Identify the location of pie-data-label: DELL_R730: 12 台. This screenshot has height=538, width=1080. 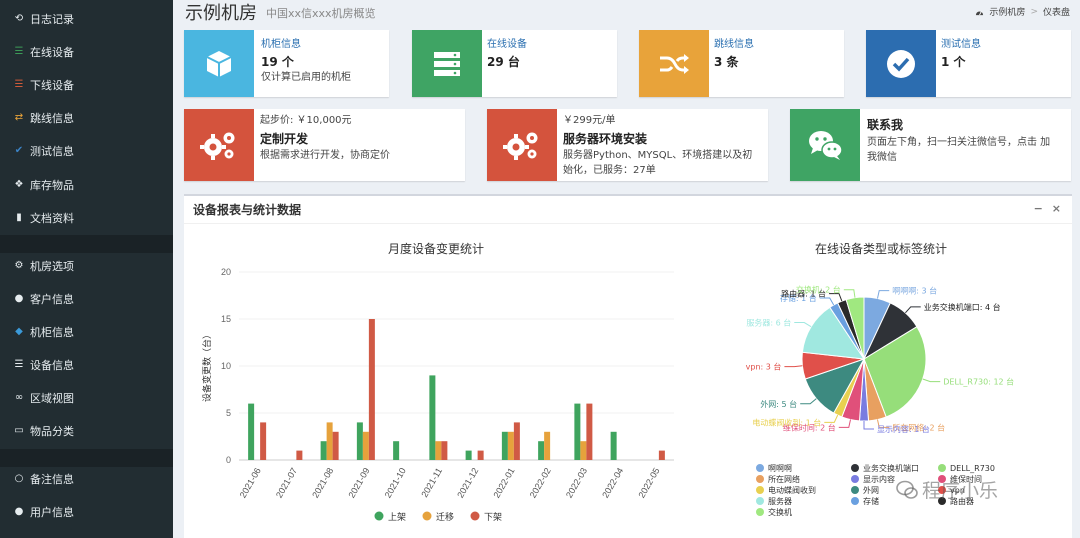
(978, 382).